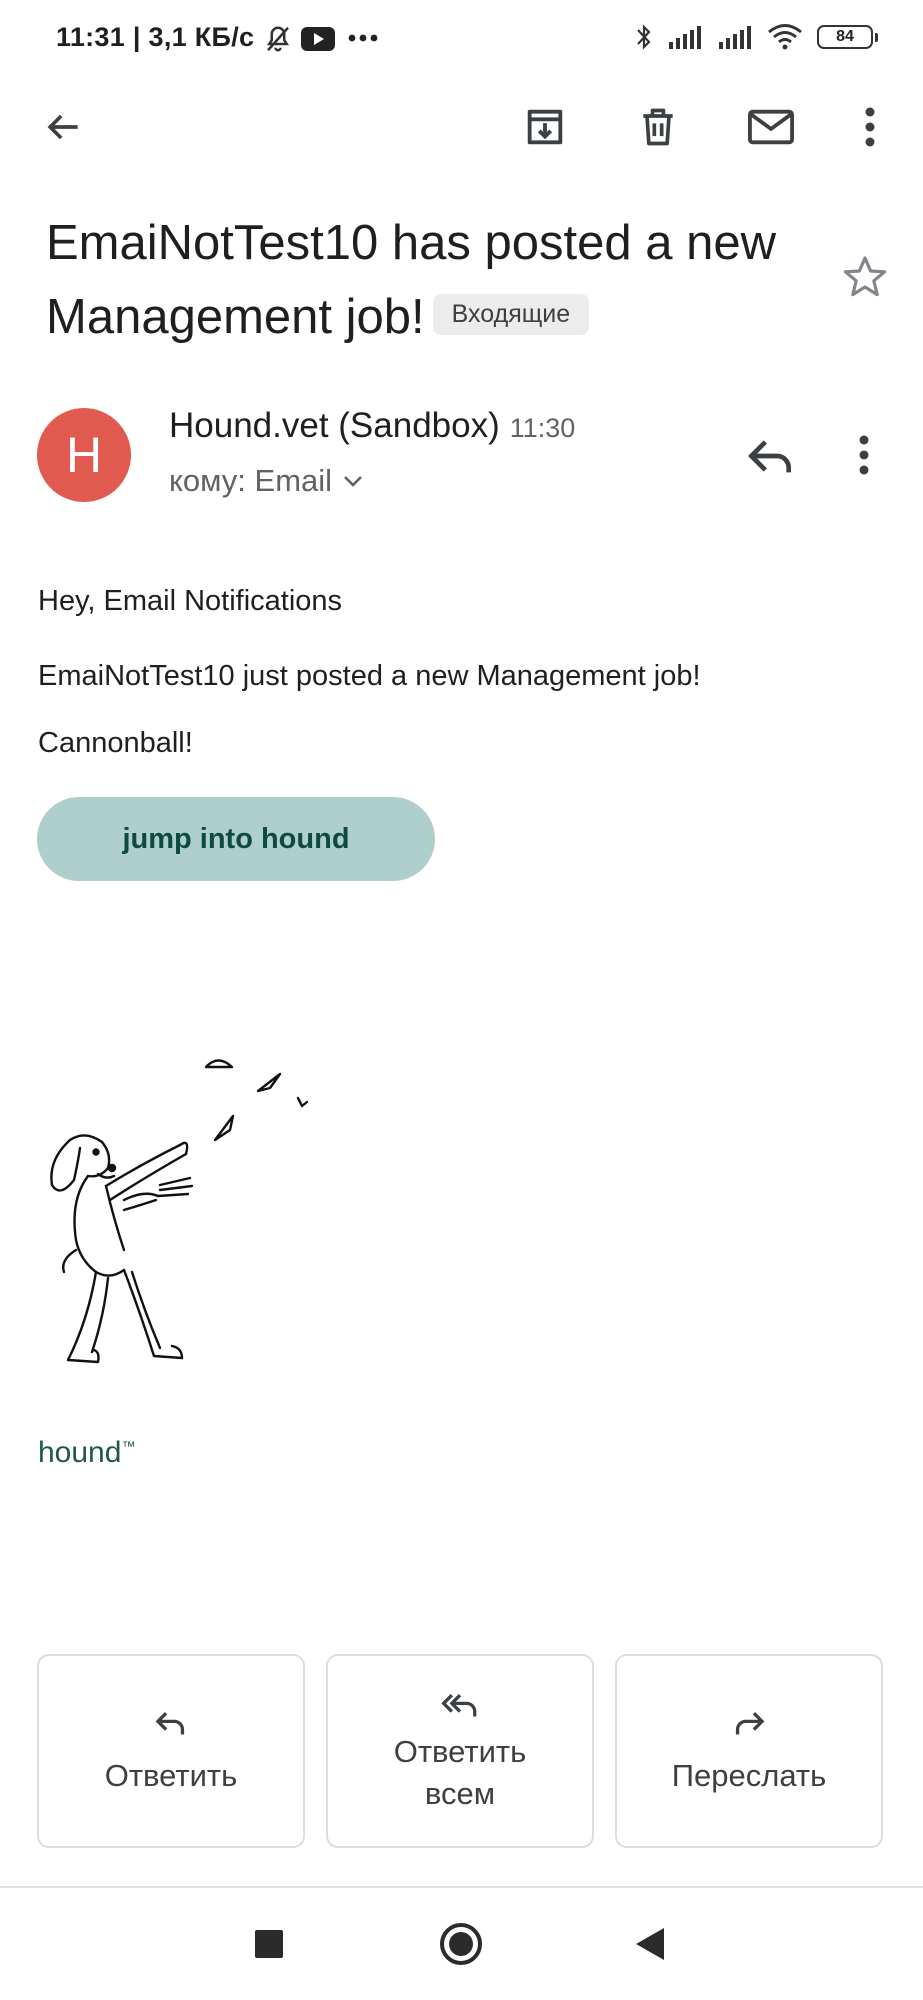 The height and width of the screenshot is (2000, 923). I want to click on forward-action-label: Переслать, so click(749, 1775).